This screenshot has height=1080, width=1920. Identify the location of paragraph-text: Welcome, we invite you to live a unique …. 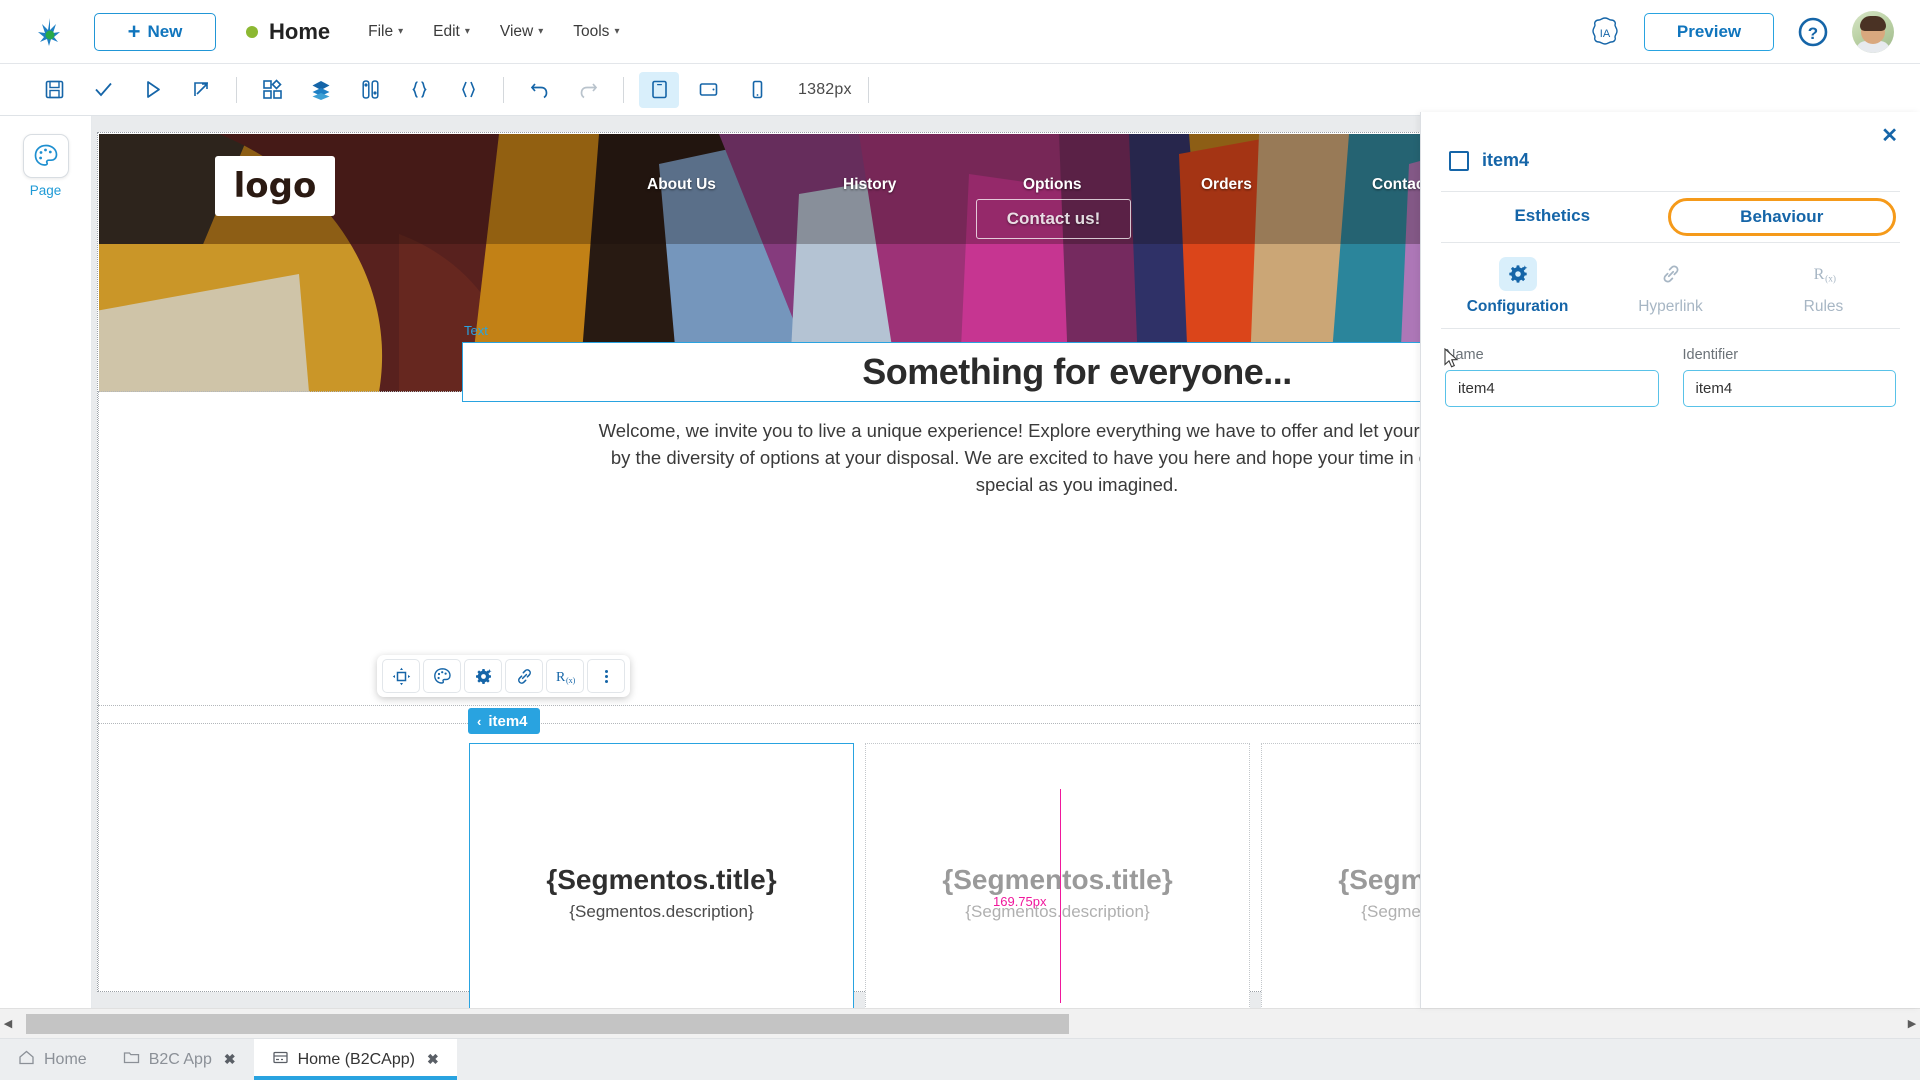
(1077, 457).